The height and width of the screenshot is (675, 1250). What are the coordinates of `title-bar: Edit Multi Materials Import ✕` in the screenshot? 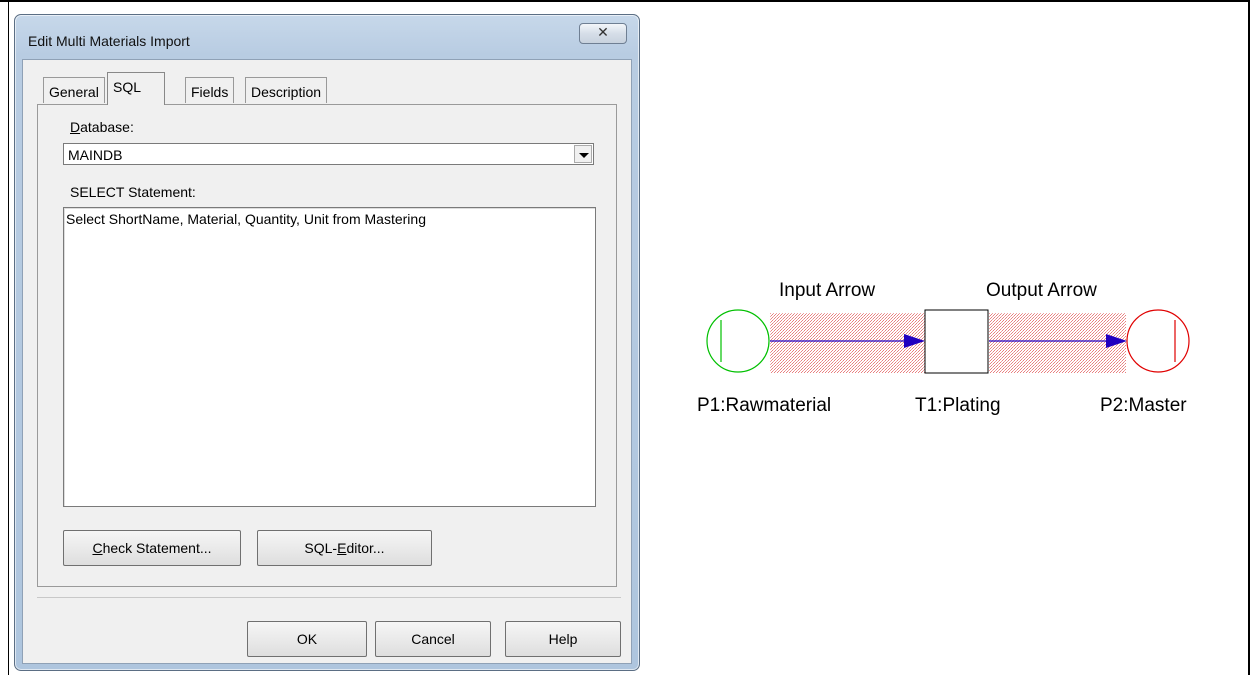 It's located at (327, 37).